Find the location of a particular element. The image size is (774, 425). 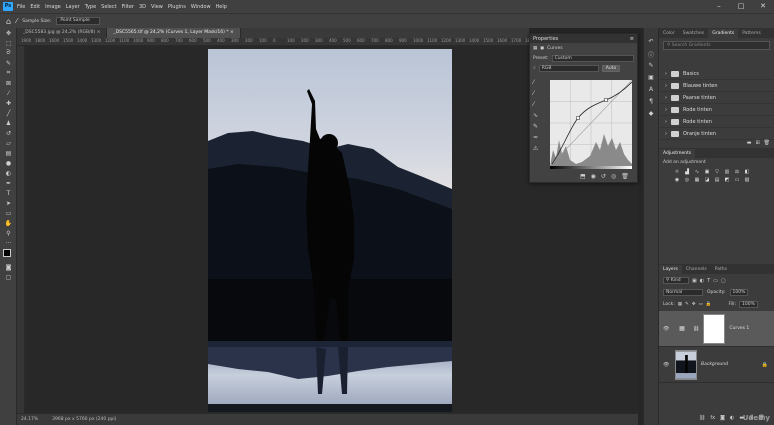

layer-name: Background is located at coordinates (714, 364).